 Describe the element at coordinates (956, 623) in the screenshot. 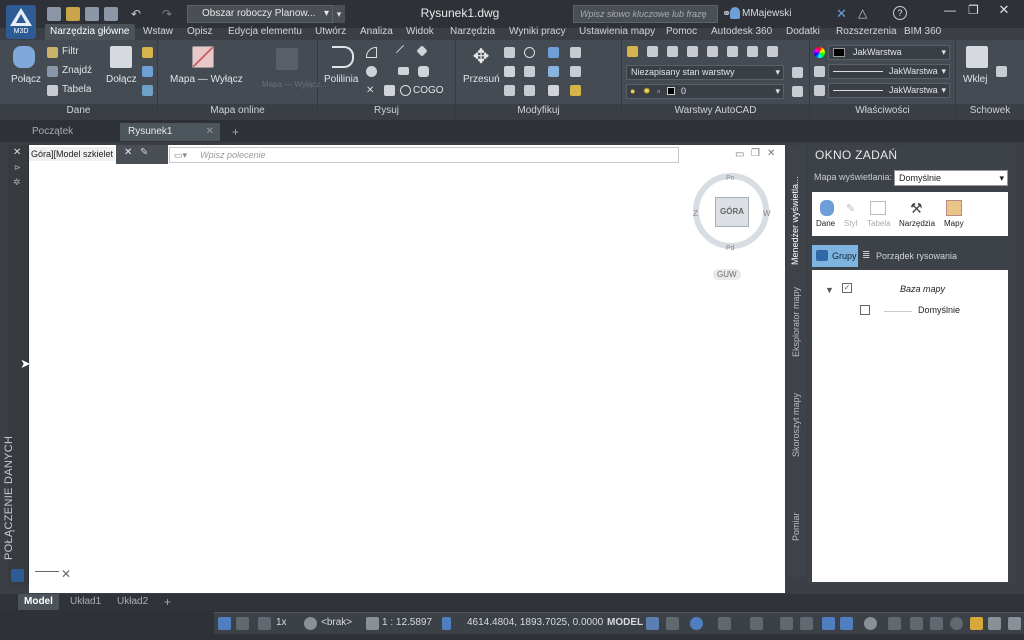

I see `clean-screen-icon` at that location.